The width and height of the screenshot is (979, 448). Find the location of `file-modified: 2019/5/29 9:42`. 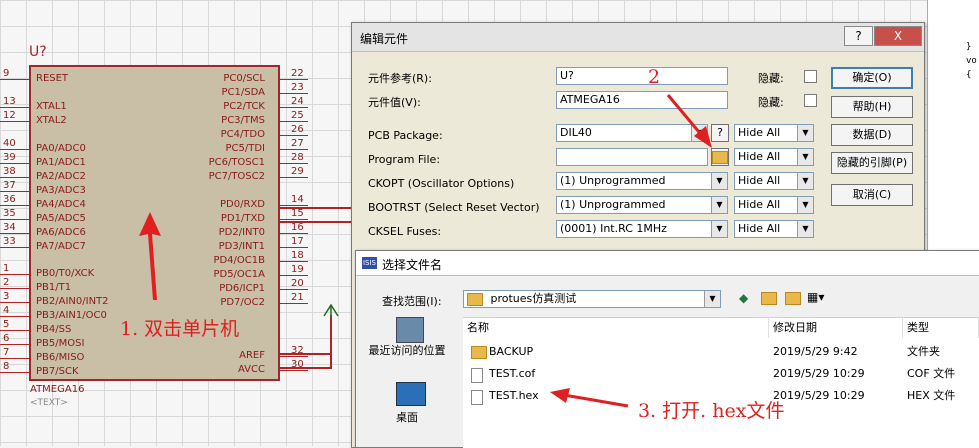

file-modified: 2019/5/29 9:42 is located at coordinates (815, 351).